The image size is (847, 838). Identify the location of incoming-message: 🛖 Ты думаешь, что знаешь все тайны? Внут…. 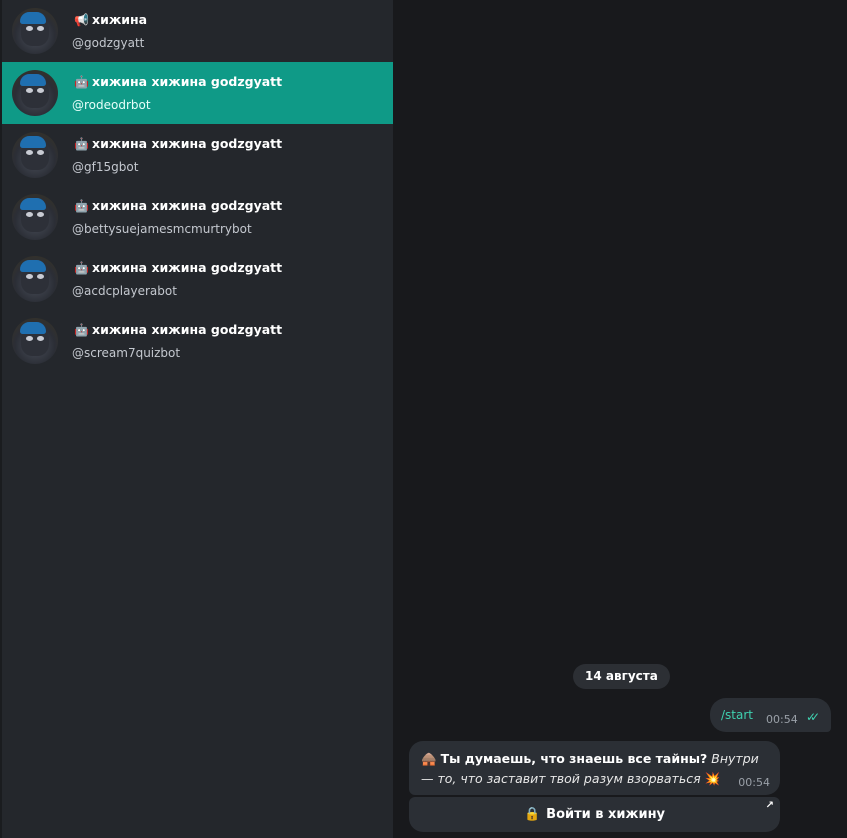
(594, 768).